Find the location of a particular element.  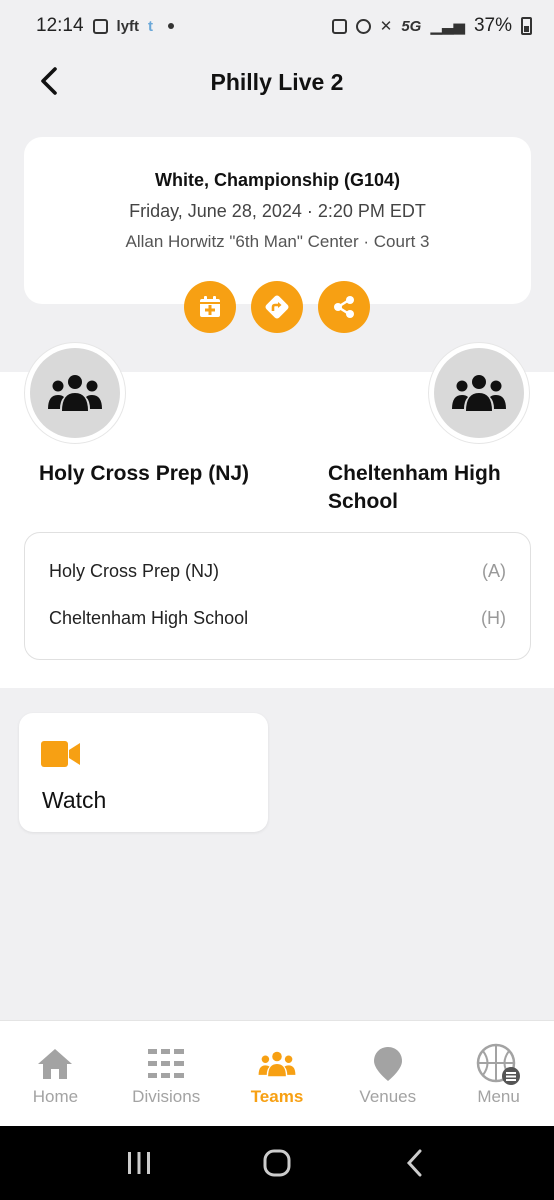

status-bar: 12:14 lyft t ✕ 5G ▁▃▅ 37% is located at coordinates (277, 26).